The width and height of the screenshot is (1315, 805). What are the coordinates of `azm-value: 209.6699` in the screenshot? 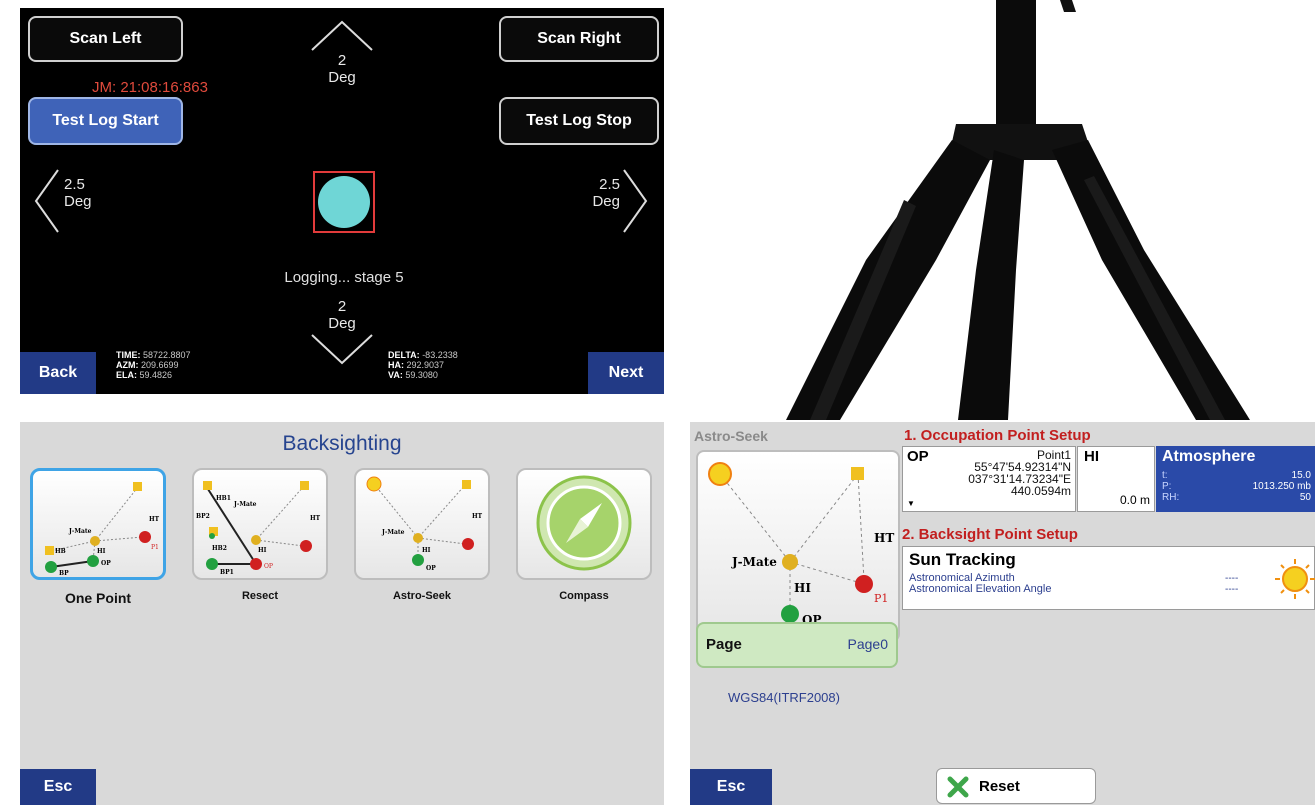 It's located at (160, 365).